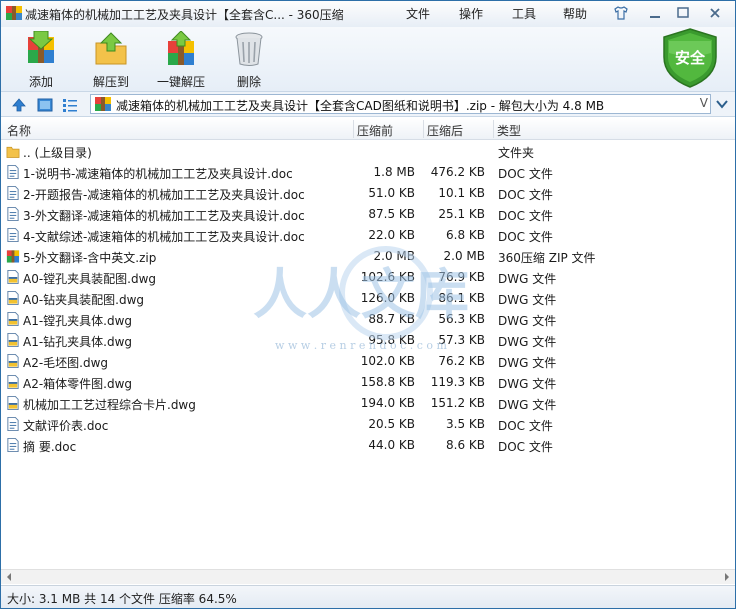 The height and width of the screenshot is (609, 736). I want to click on toolbar: 添加 解压到 一键解压 删除, so click(368, 59).